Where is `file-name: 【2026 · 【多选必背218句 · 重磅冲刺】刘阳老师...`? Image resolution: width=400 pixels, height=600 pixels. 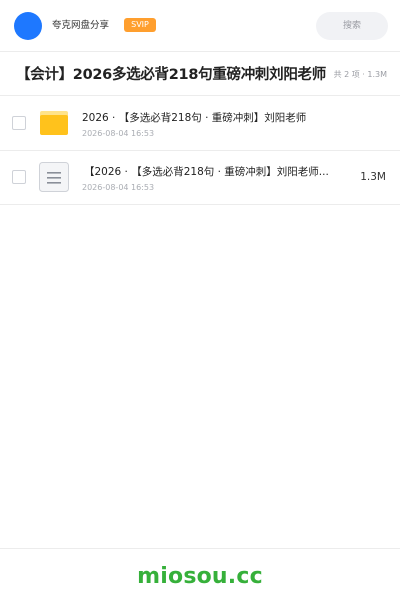
file-name: 【2026 · 【多选必背218句 · 重磅冲刺】刘阳老师... is located at coordinates (206, 172).